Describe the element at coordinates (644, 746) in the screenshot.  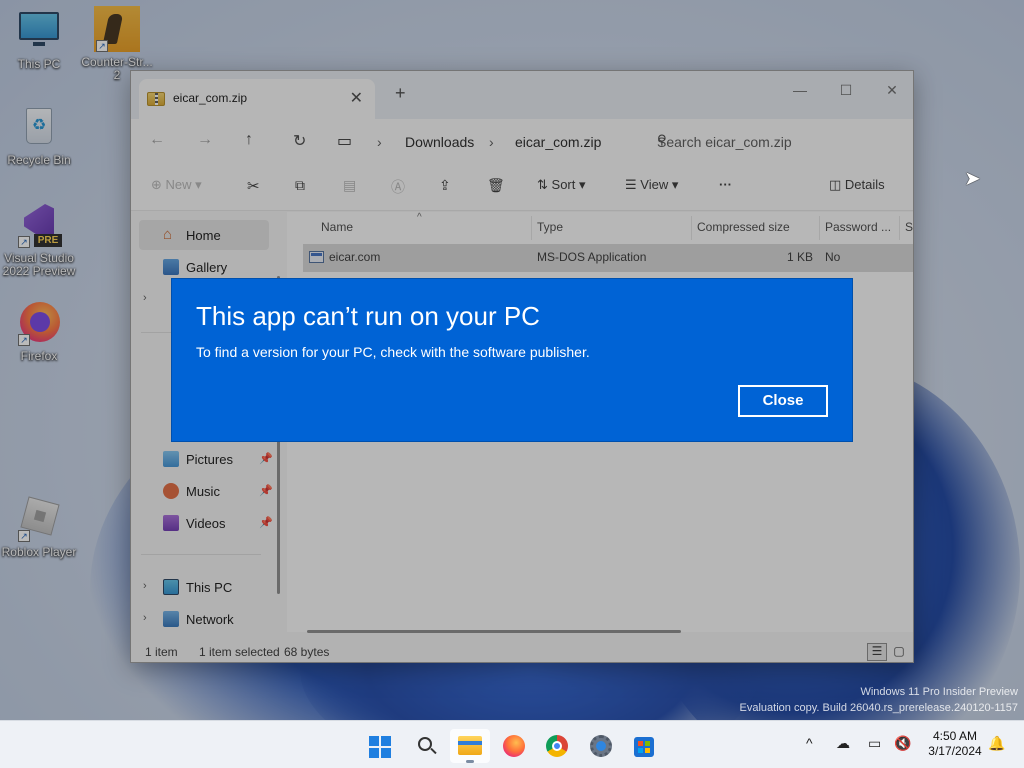
I see `store-icon` at that location.